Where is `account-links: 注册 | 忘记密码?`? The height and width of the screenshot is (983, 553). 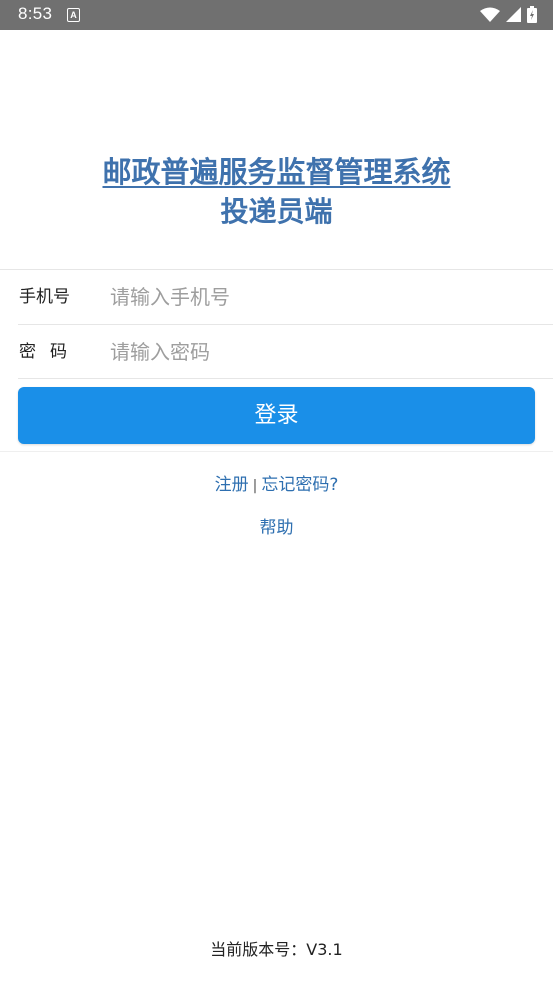 account-links: 注册 | 忘记密码? is located at coordinates (276, 482).